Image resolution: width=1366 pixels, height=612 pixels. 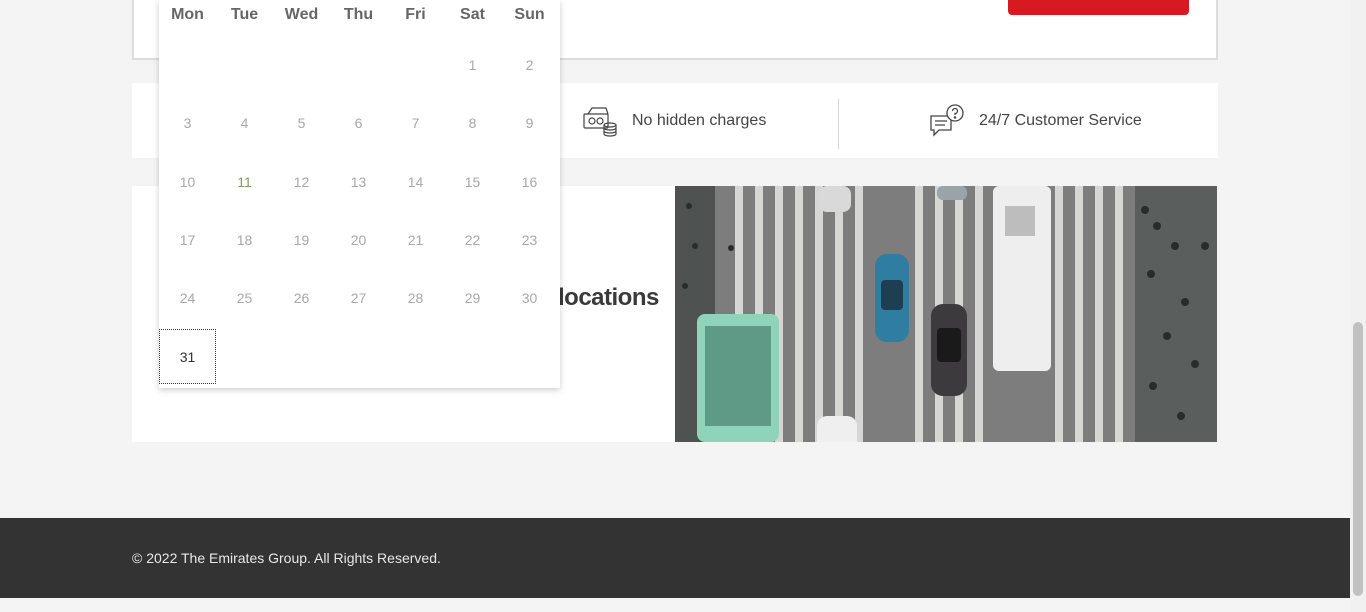 I want to click on calendar-day: 1, so click(x=472, y=64).